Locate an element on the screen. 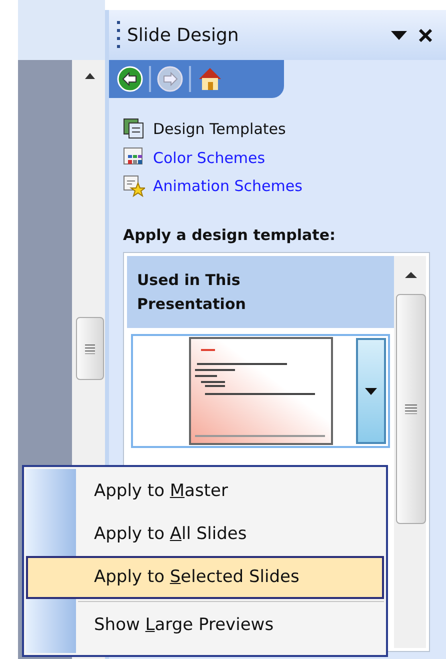  close-icon is located at coordinates (425, 35).